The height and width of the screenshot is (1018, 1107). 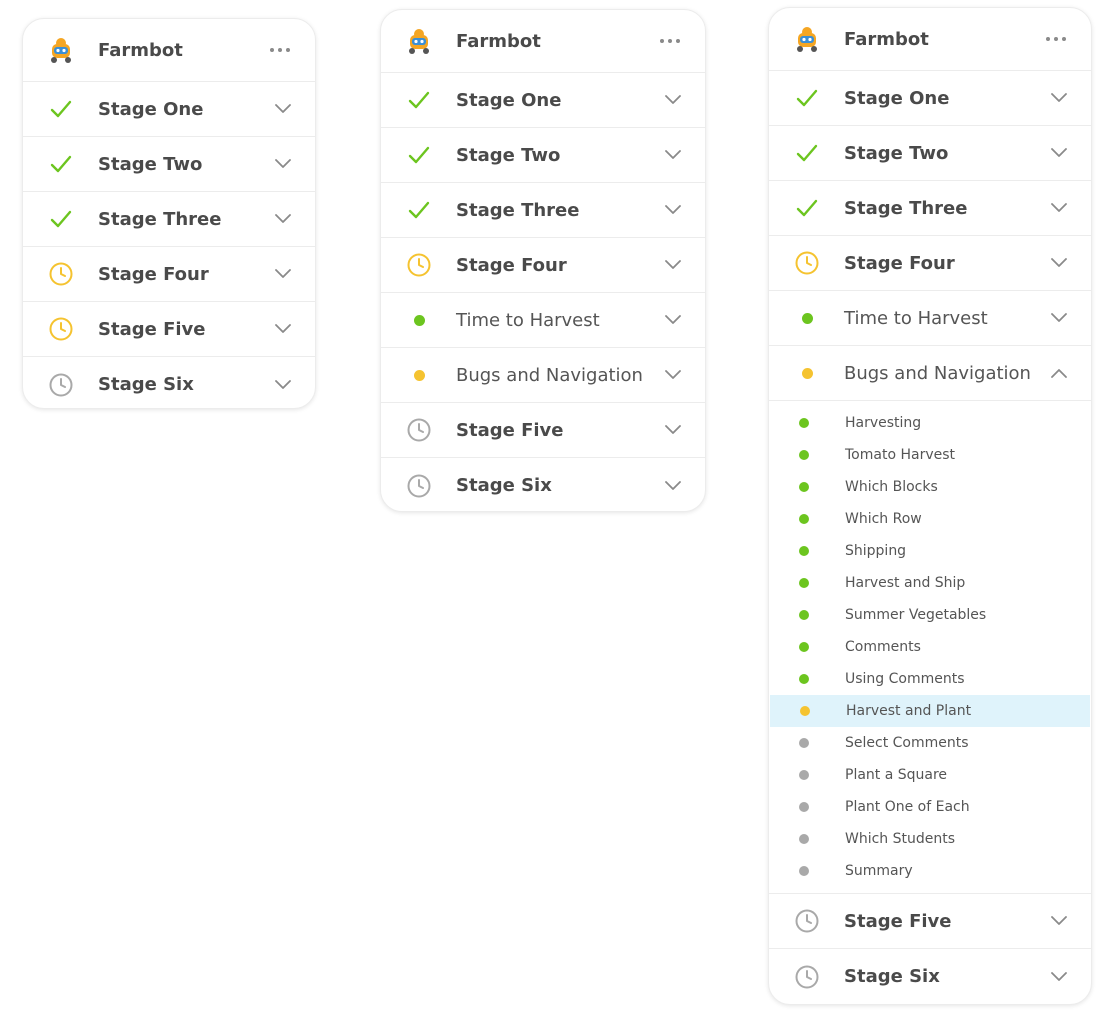 What do you see at coordinates (930, 519) in the screenshot?
I see `lesson-item: Which Row` at bounding box center [930, 519].